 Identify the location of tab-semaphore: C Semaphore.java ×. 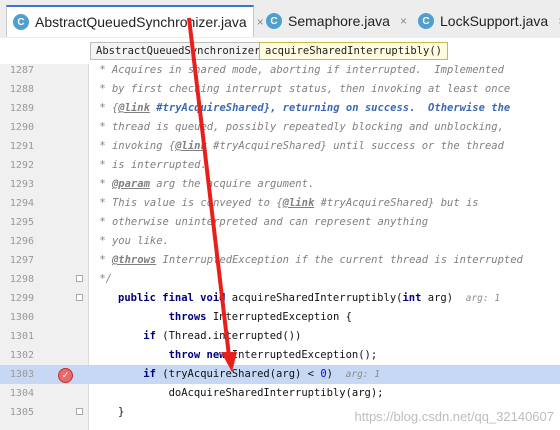
(334, 21).